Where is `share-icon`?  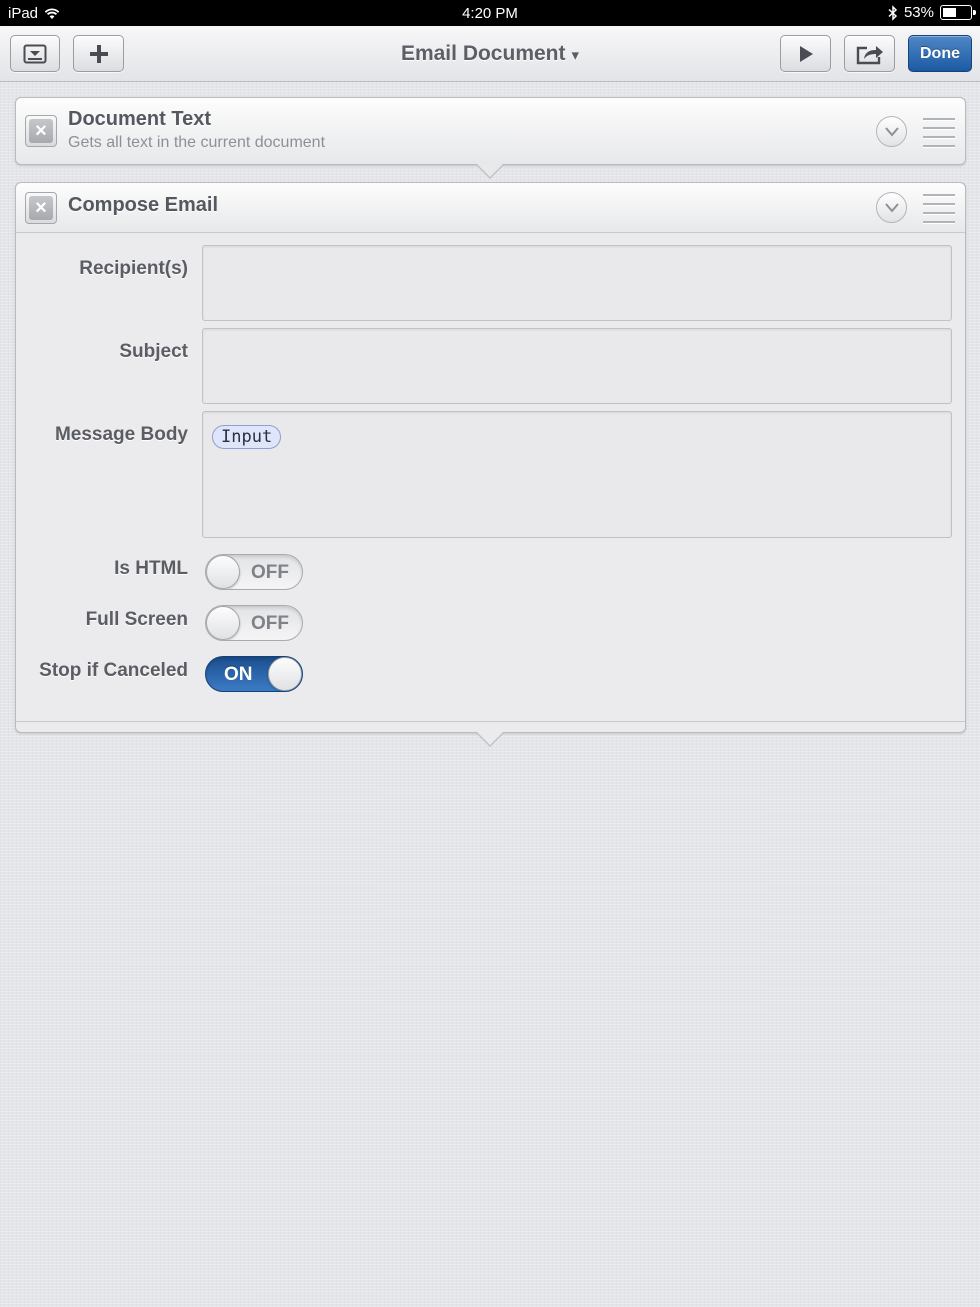
share-icon is located at coordinates (869, 54).